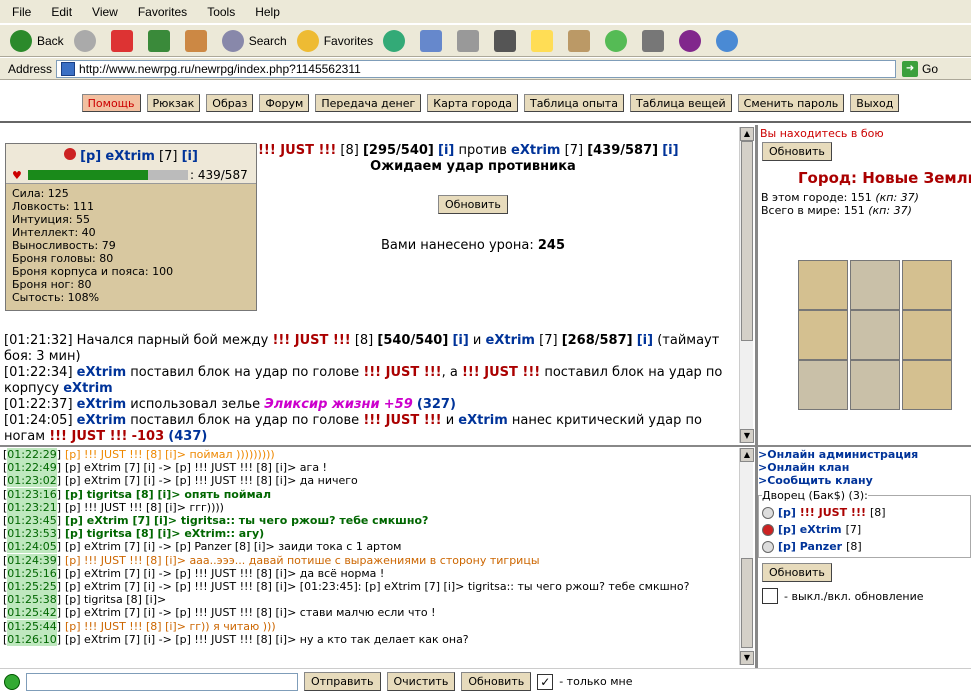  Describe the element at coordinates (791, 103) in the screenshot. I see `nav-button-8: Сменить пароль` at that location.